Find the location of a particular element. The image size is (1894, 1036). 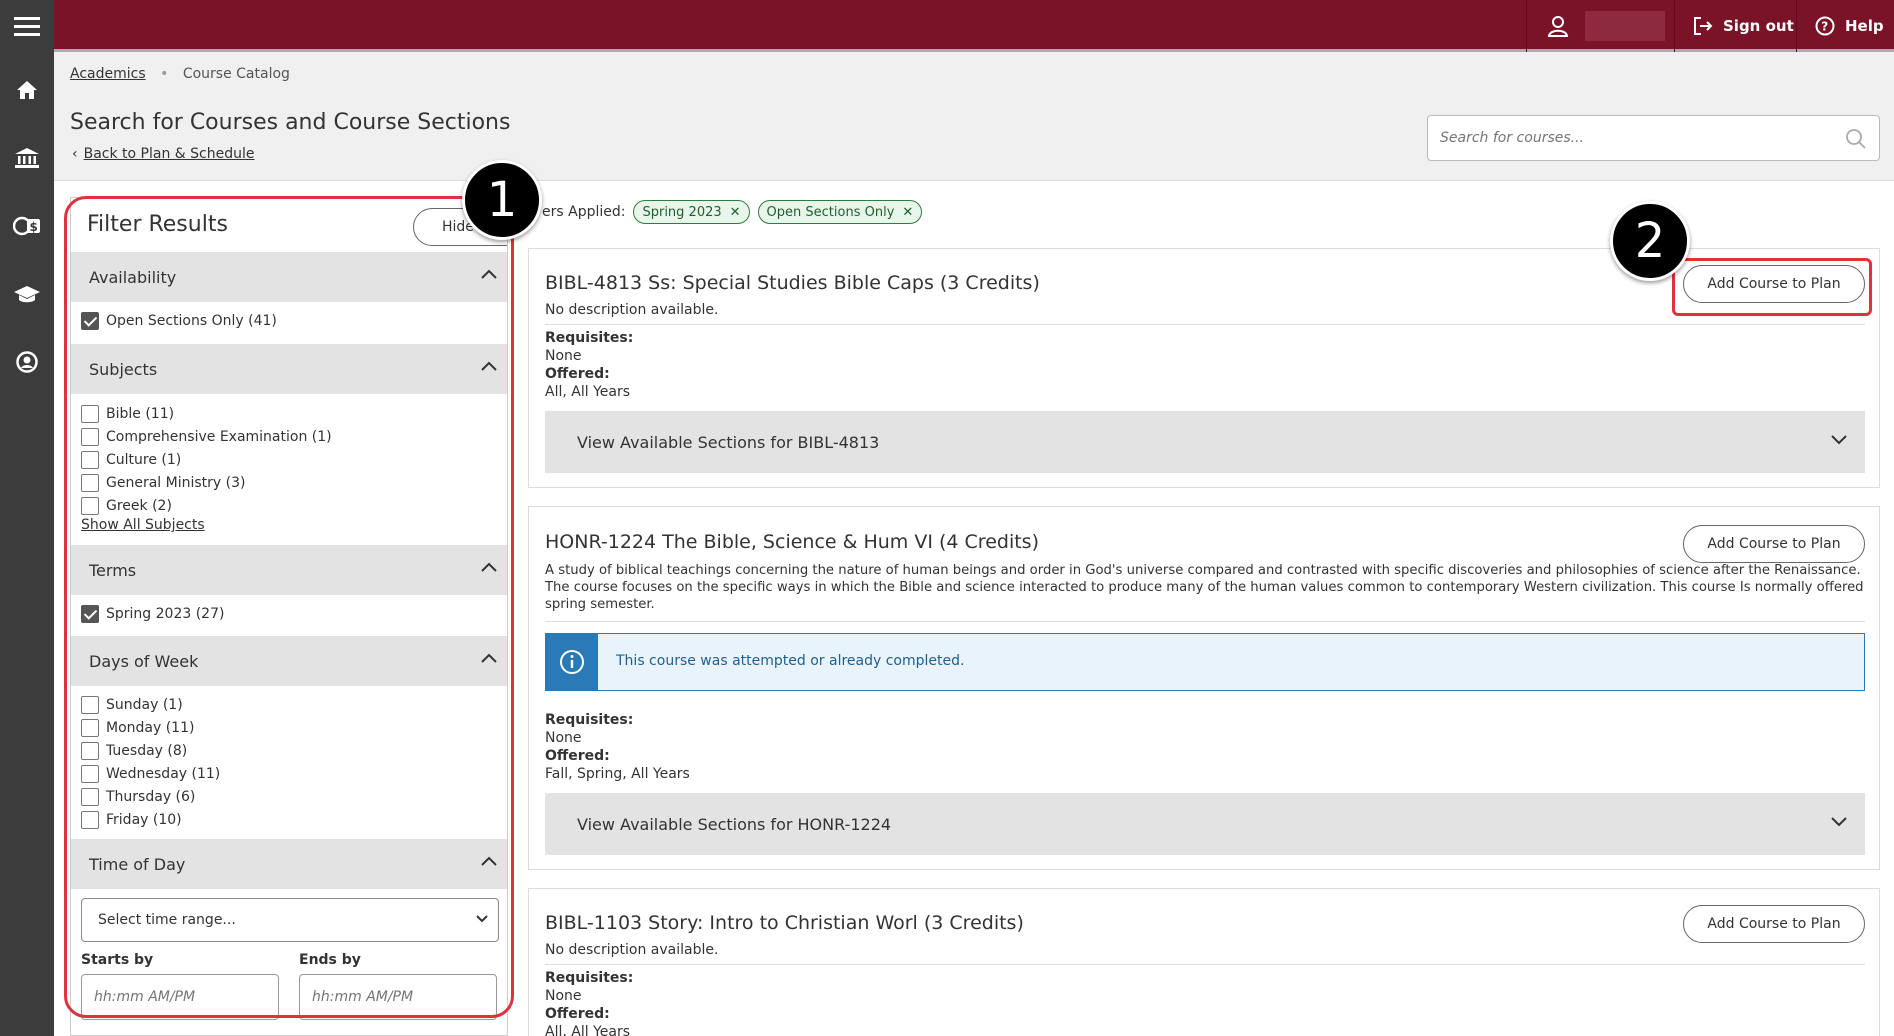

sign-out-button: Sign out is located at coordinates (1735, 26).